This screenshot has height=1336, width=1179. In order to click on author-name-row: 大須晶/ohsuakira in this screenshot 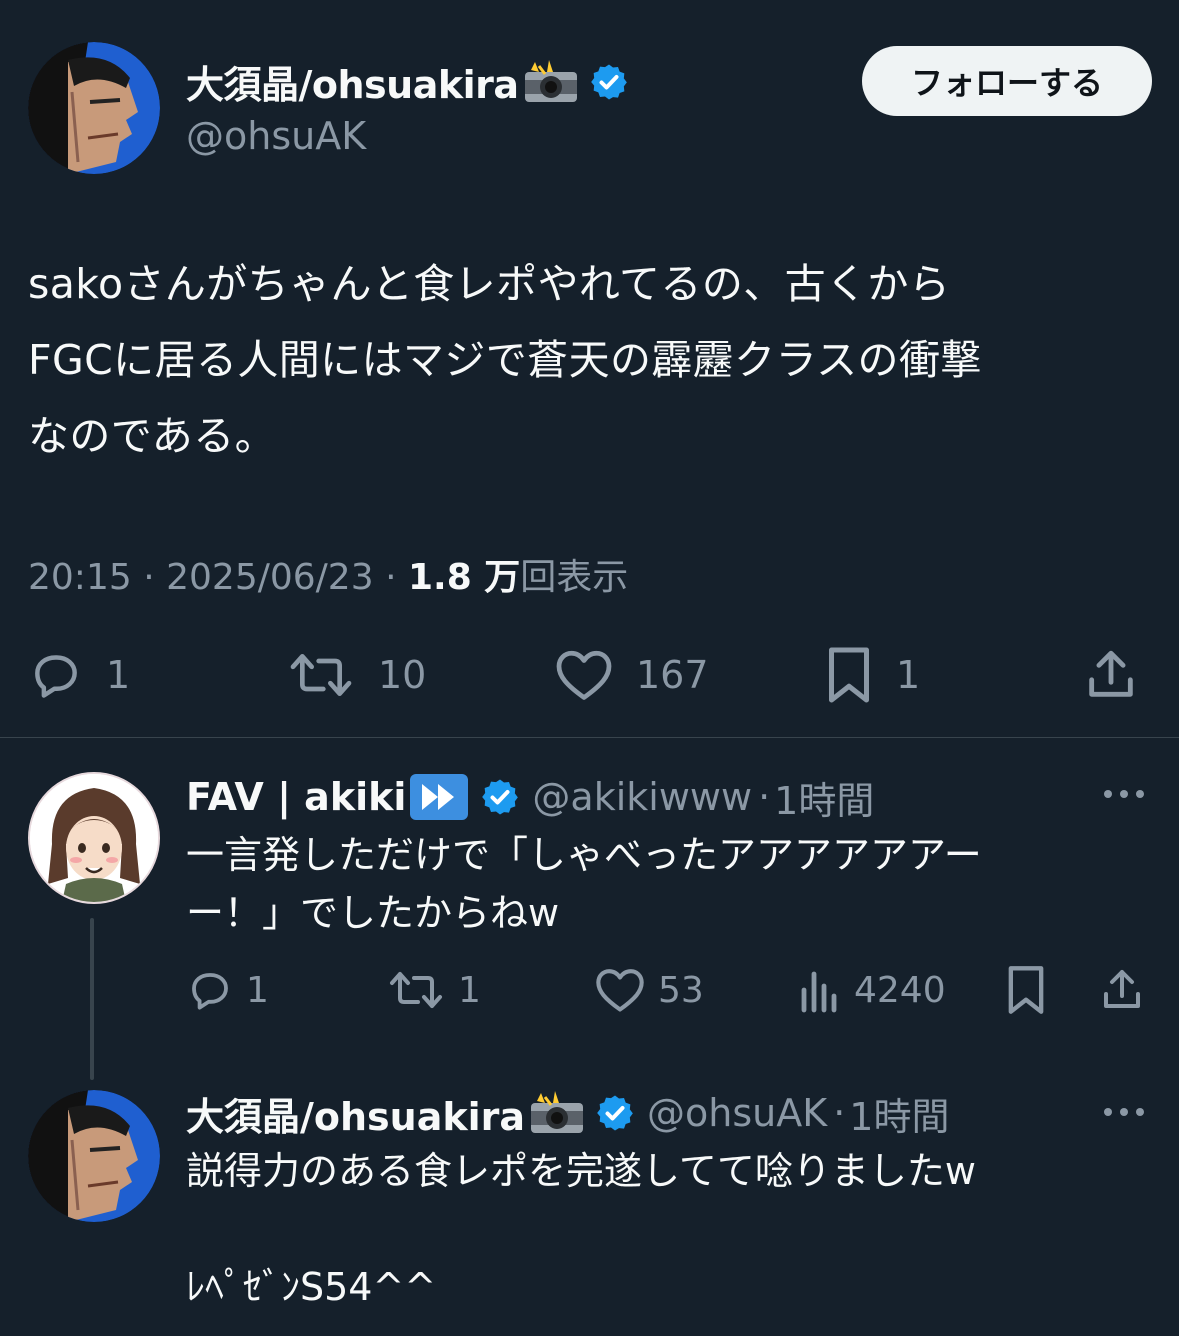, I will do `click(407, 81)`.